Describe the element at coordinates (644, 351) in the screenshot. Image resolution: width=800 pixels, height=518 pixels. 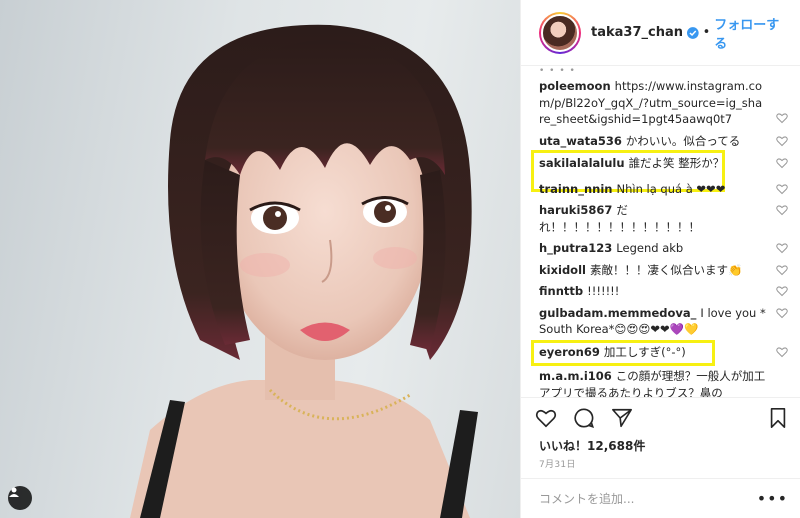
I see `comment-text: 加工しすぎ(°-°)` at that location.